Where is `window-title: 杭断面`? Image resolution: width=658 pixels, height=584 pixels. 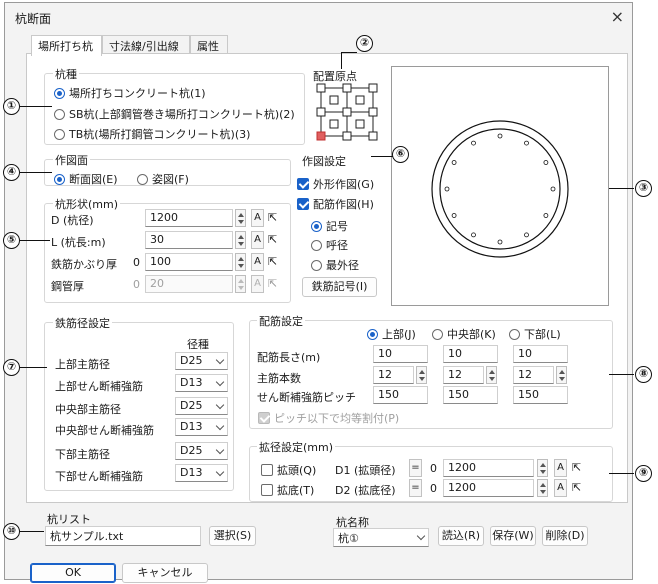
window-title: 杭断面 is located at coordinates (33, 19).